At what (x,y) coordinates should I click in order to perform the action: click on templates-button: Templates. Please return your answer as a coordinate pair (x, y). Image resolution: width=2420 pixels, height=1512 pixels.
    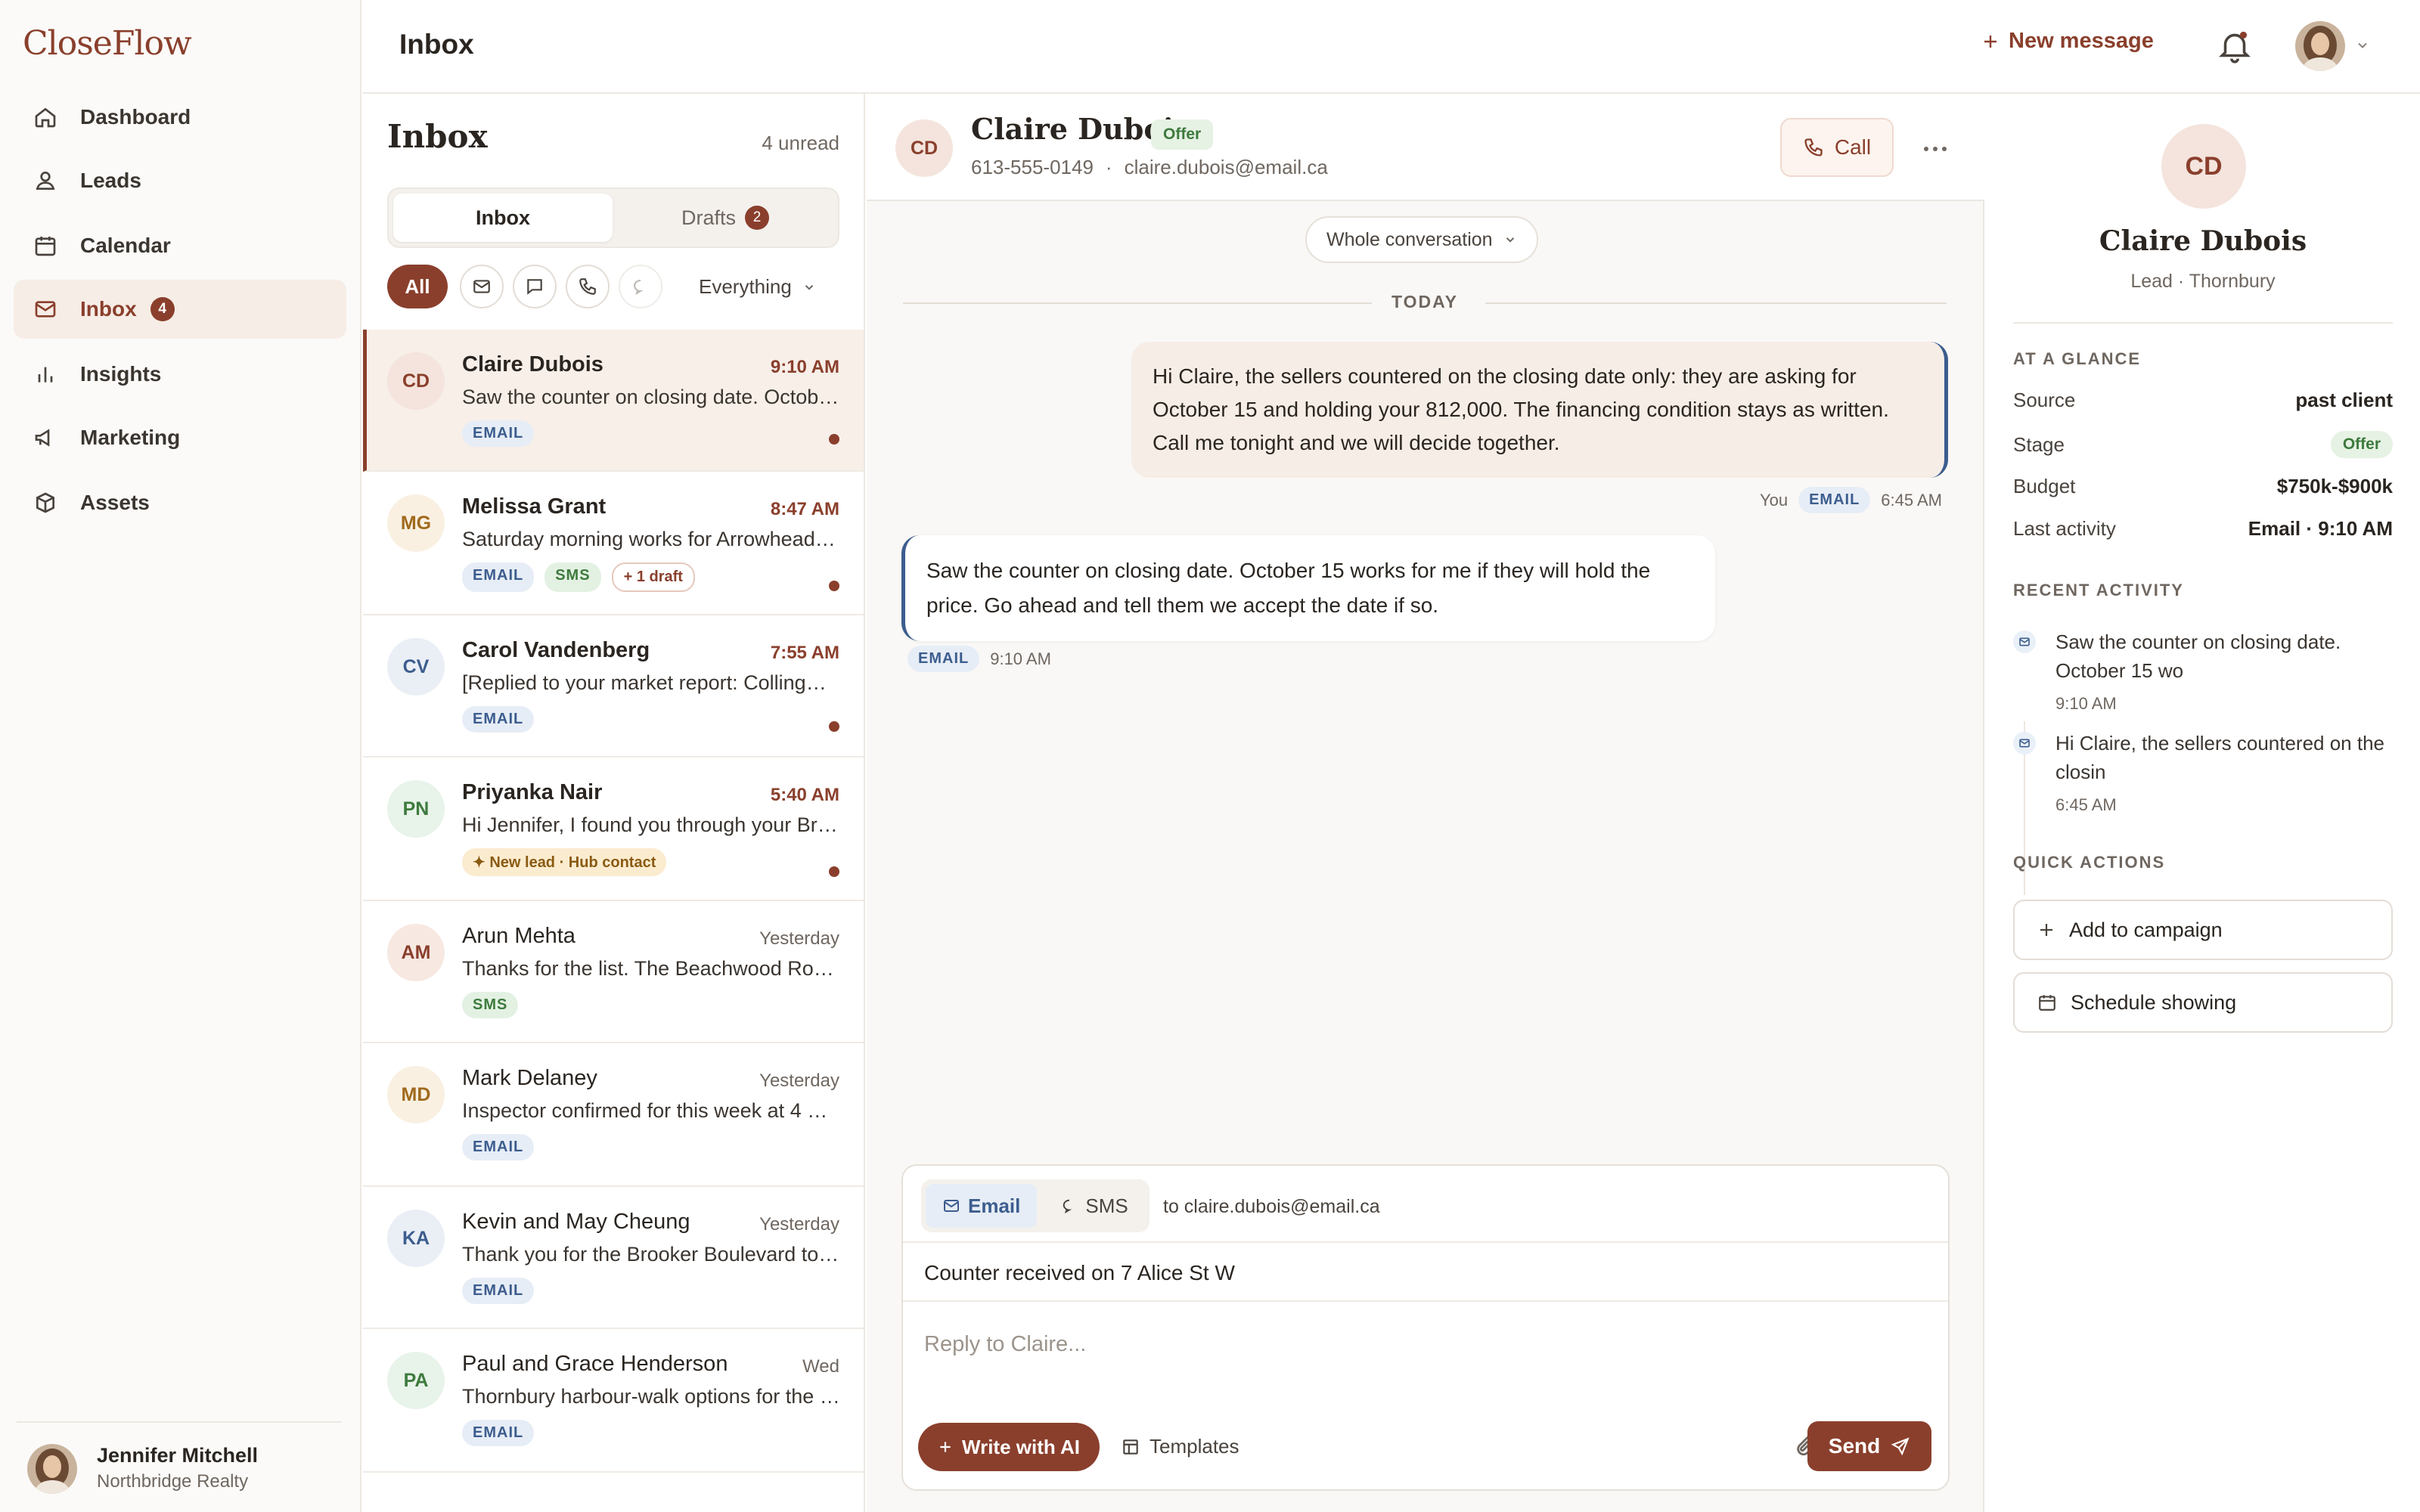
    Looking at the image, I should click on (1180, 1446).